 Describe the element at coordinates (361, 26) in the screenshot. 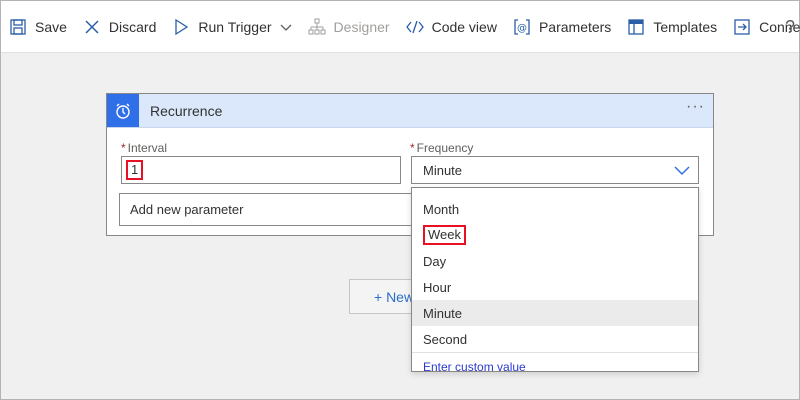

I see `designer-label: Designer` at that location.